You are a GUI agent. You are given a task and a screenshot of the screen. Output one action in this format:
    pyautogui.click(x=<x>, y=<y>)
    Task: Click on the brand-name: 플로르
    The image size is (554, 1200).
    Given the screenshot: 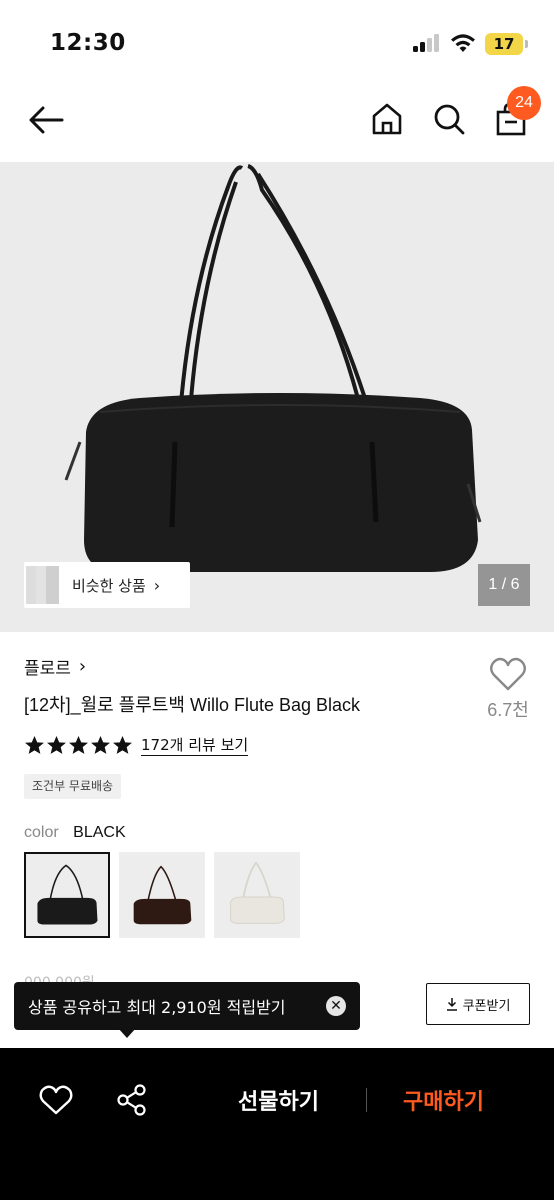 What is the action you would take?
    pyautogui.click(x=47, y=669)
    